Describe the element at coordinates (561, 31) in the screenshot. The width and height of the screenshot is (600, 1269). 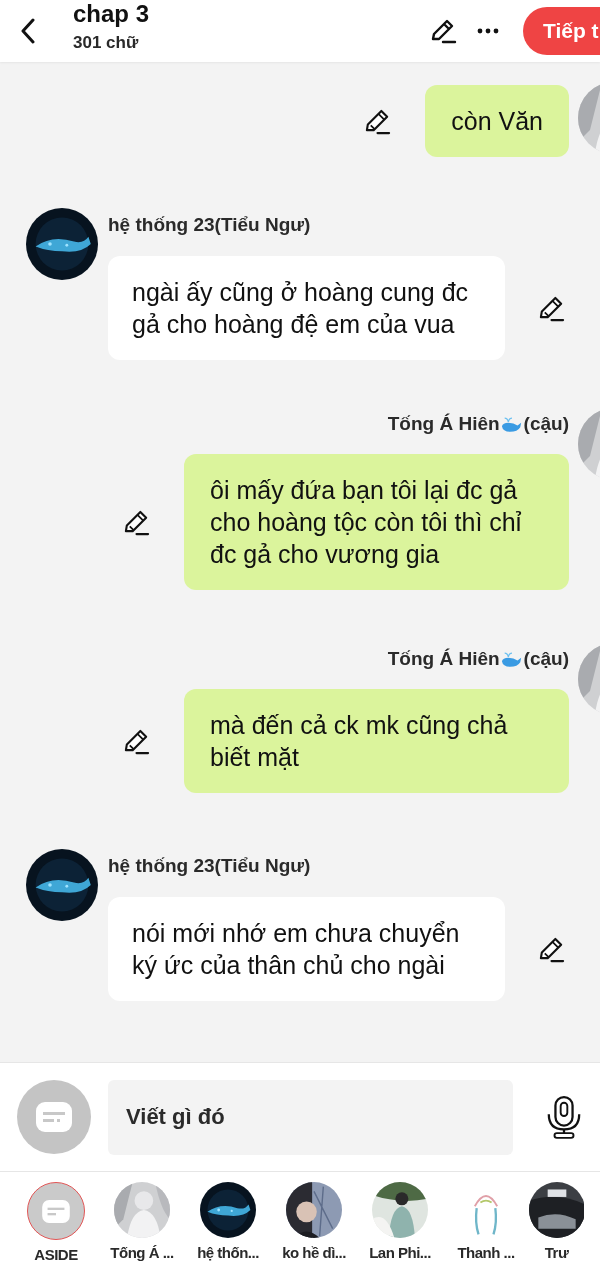
I see `next-button: Tiếp t` at that location.